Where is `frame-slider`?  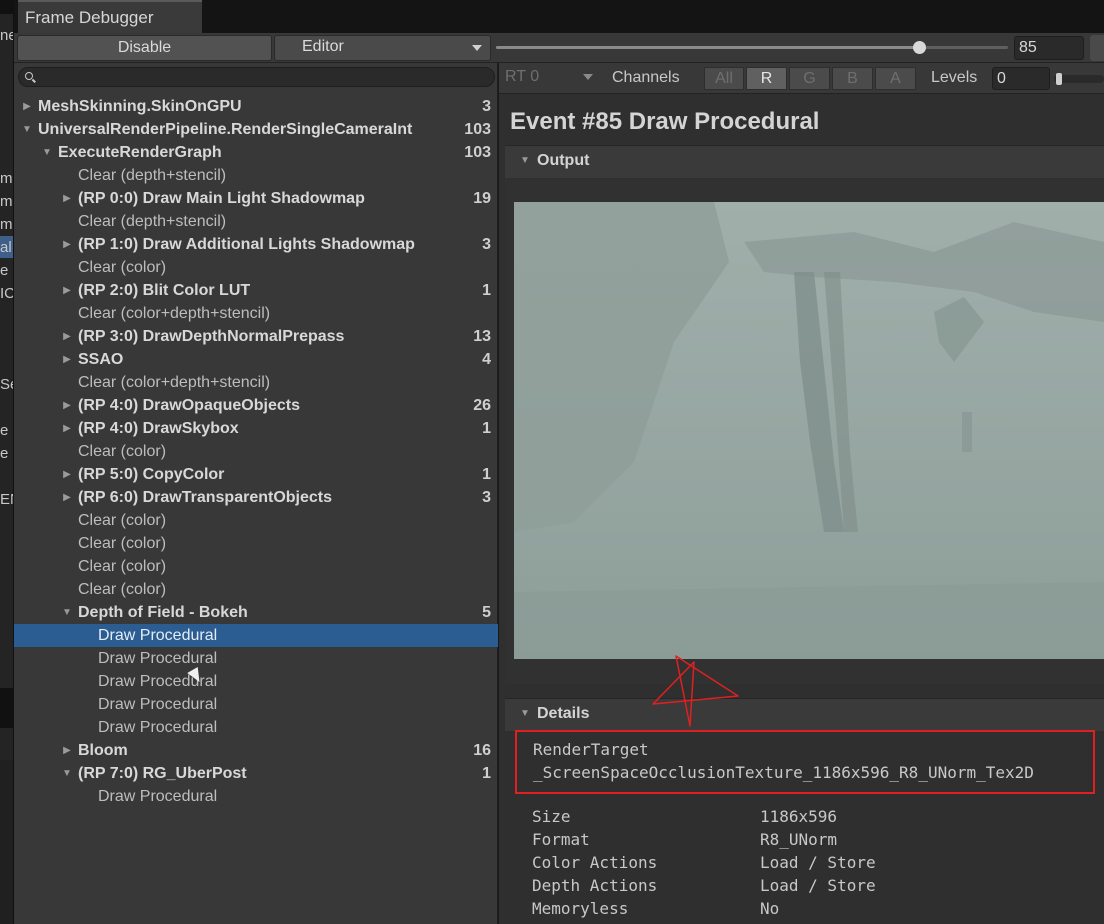
frame-slider is located at coordinates (752, 47).